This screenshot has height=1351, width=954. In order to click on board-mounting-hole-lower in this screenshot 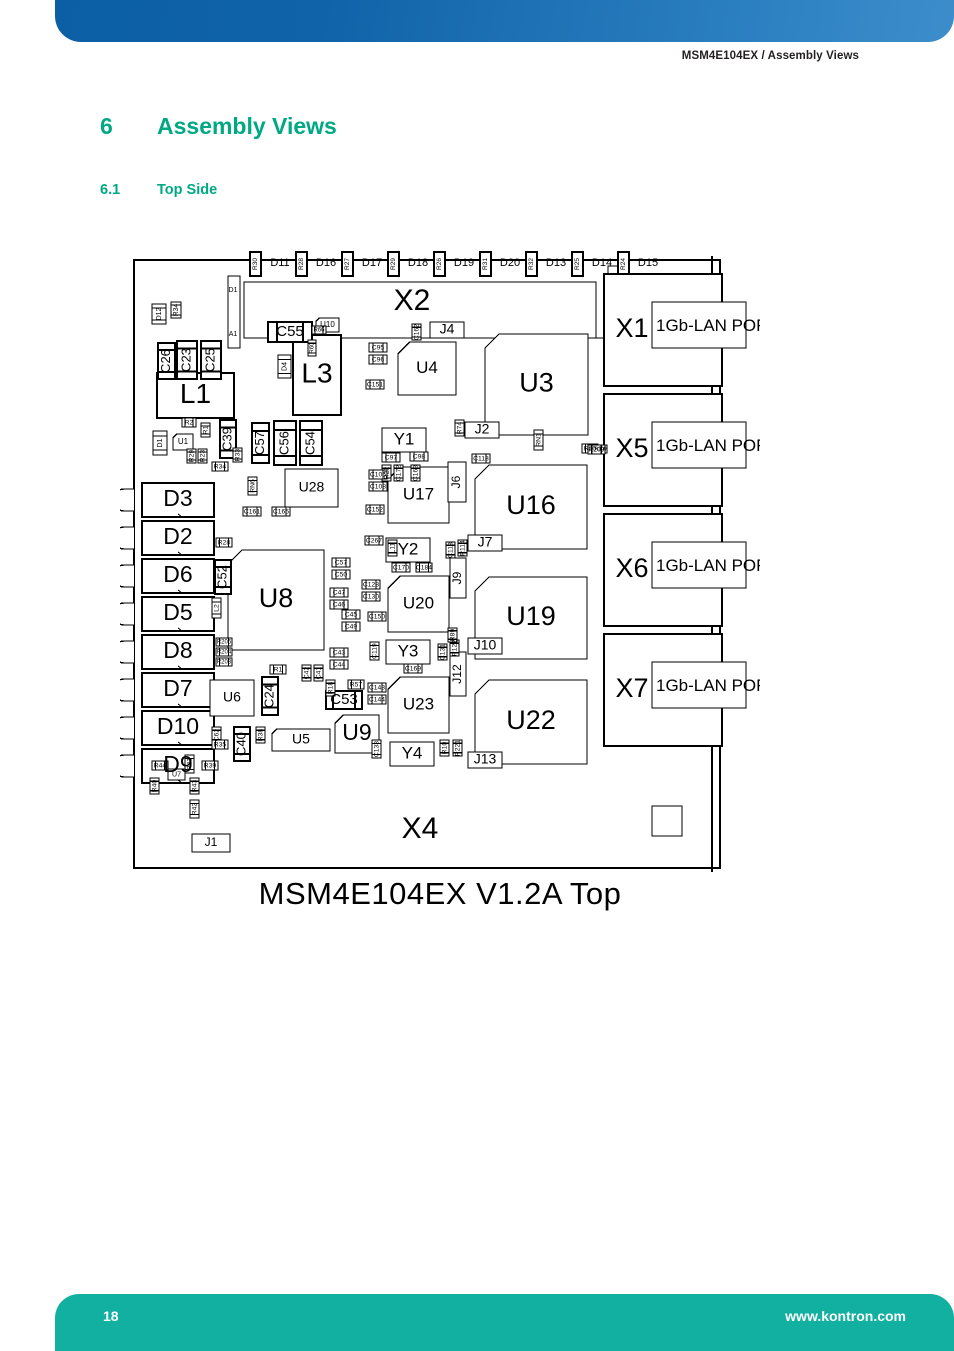, I will do `click(667, 821)`.